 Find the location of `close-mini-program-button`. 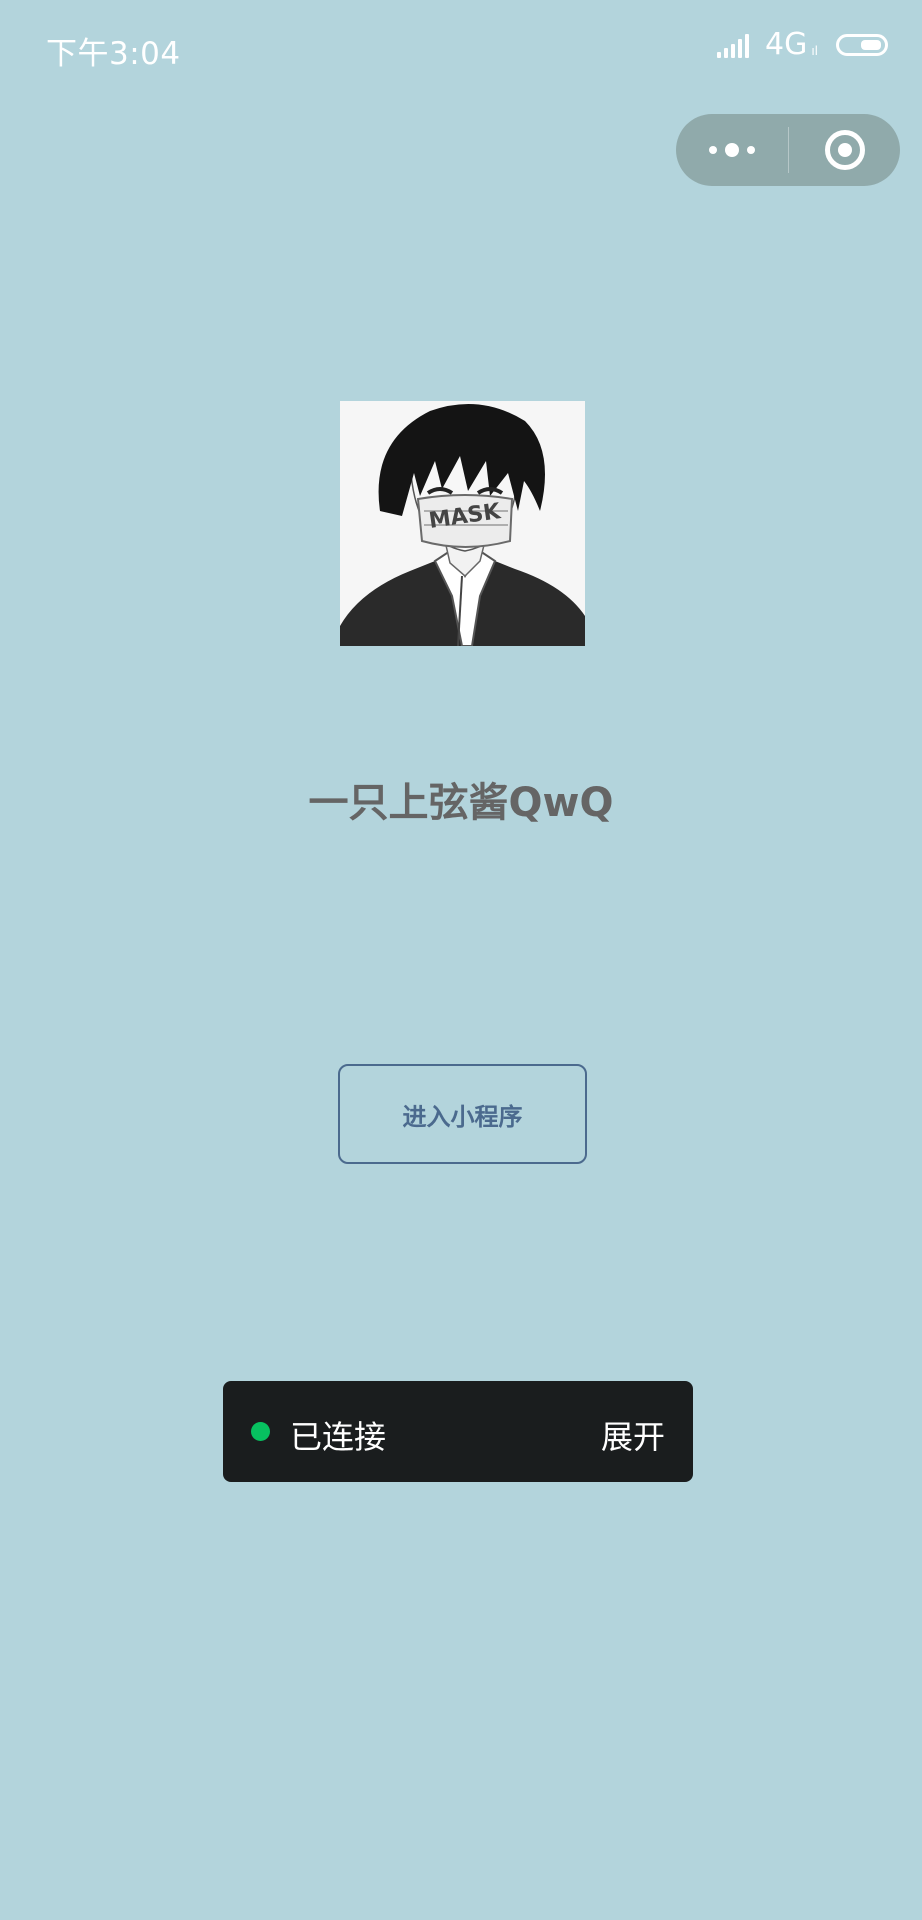

close-mini-program-button is located at coordinates (844, 150).